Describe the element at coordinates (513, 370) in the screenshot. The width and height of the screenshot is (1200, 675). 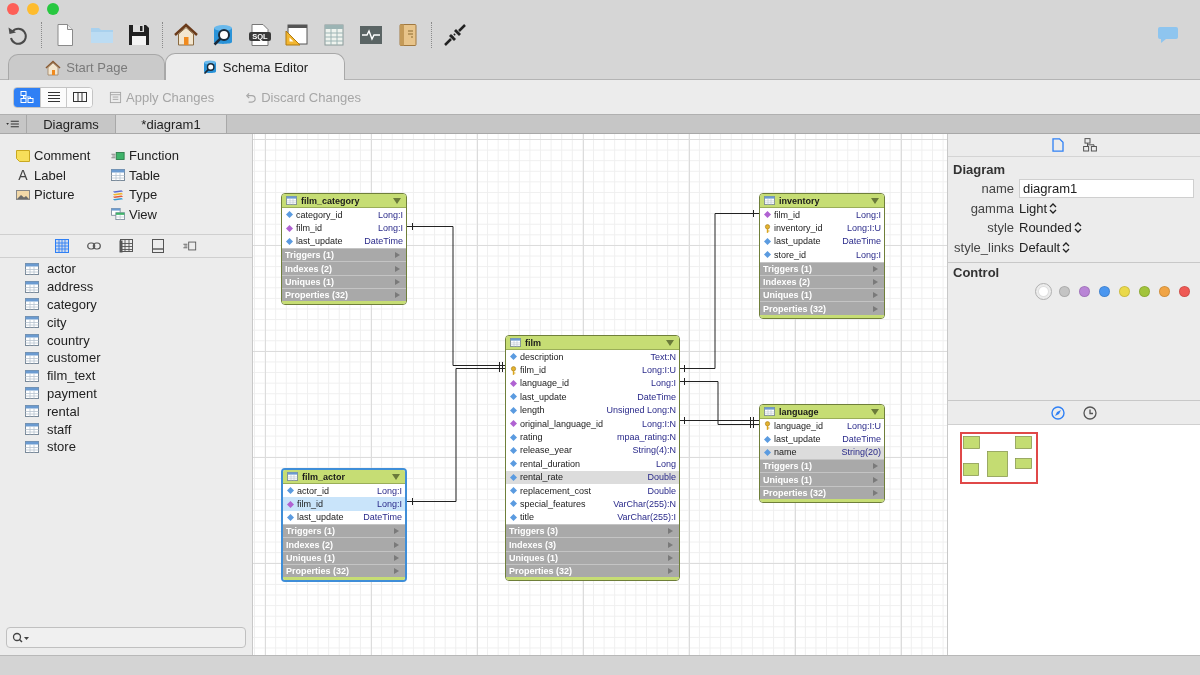
I see `key-icon` at that location.